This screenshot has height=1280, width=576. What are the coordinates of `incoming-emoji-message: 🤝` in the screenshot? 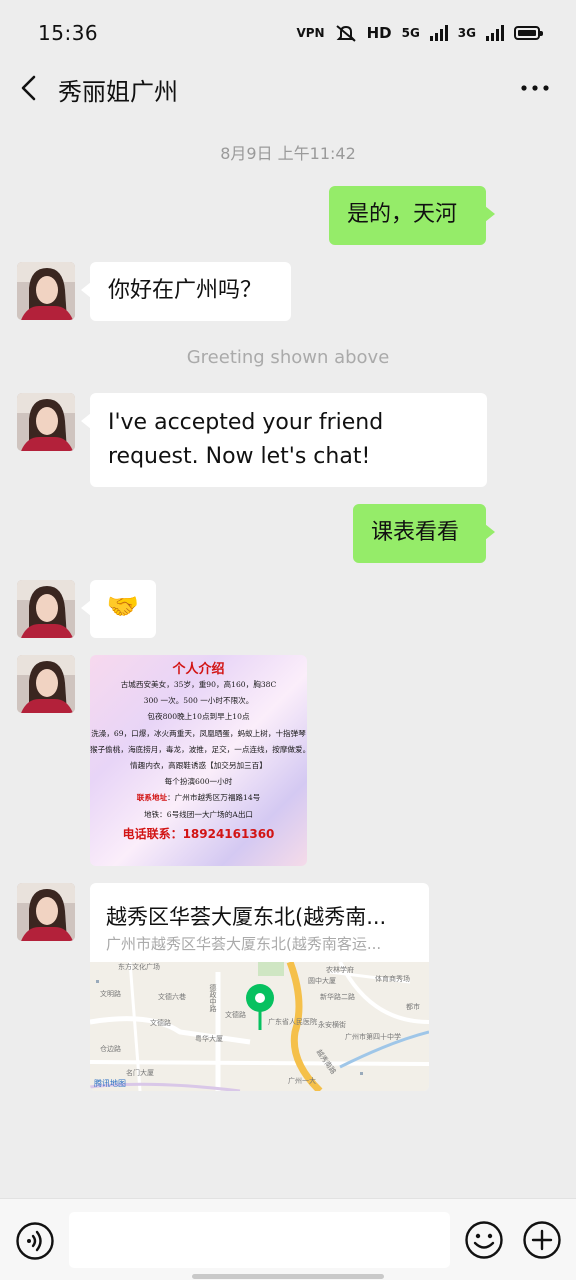 It's located at (118, 609).